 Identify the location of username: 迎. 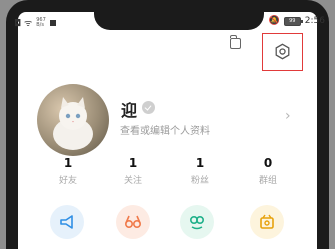
(129, 109).